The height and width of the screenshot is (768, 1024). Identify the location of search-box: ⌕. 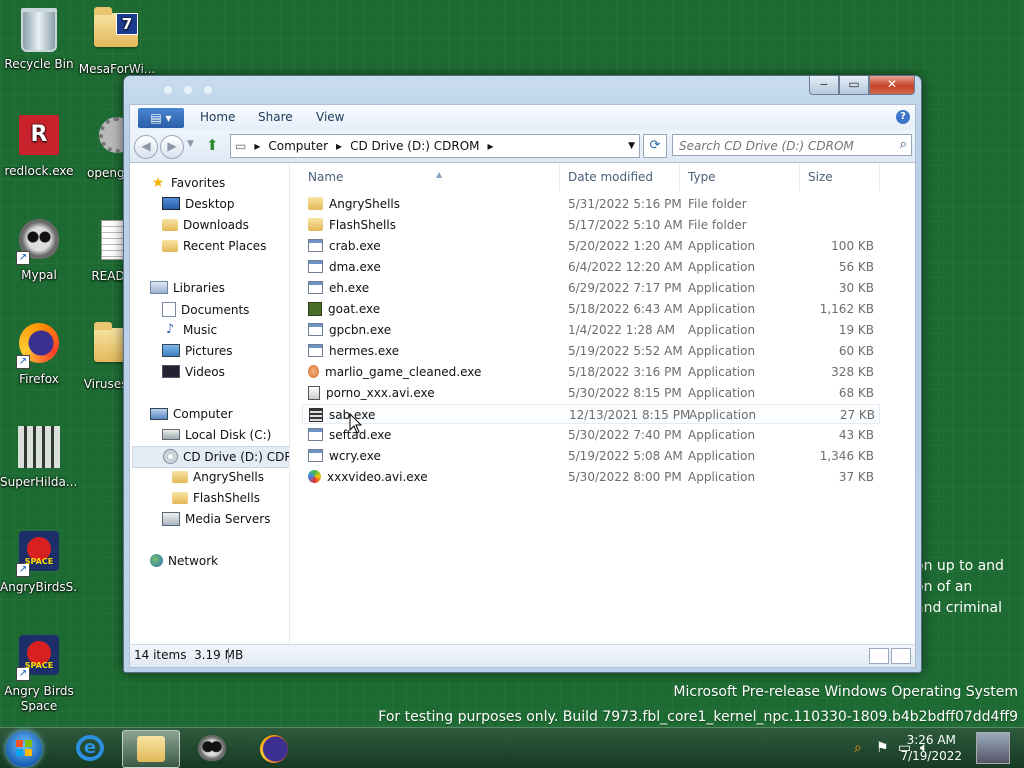
(792, 145).